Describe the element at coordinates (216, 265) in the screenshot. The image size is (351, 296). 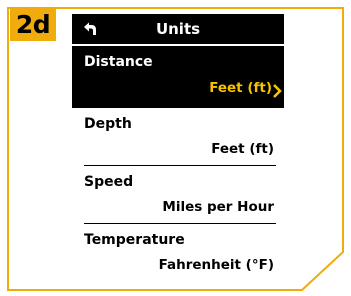
I see `setting-value: Fahrenheit (°F)` at that location.